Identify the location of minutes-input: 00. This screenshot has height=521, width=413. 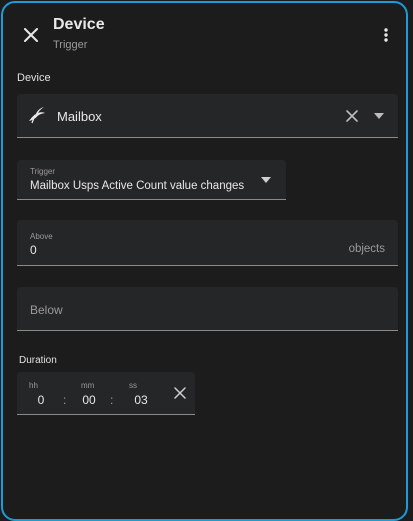
(89, 400).